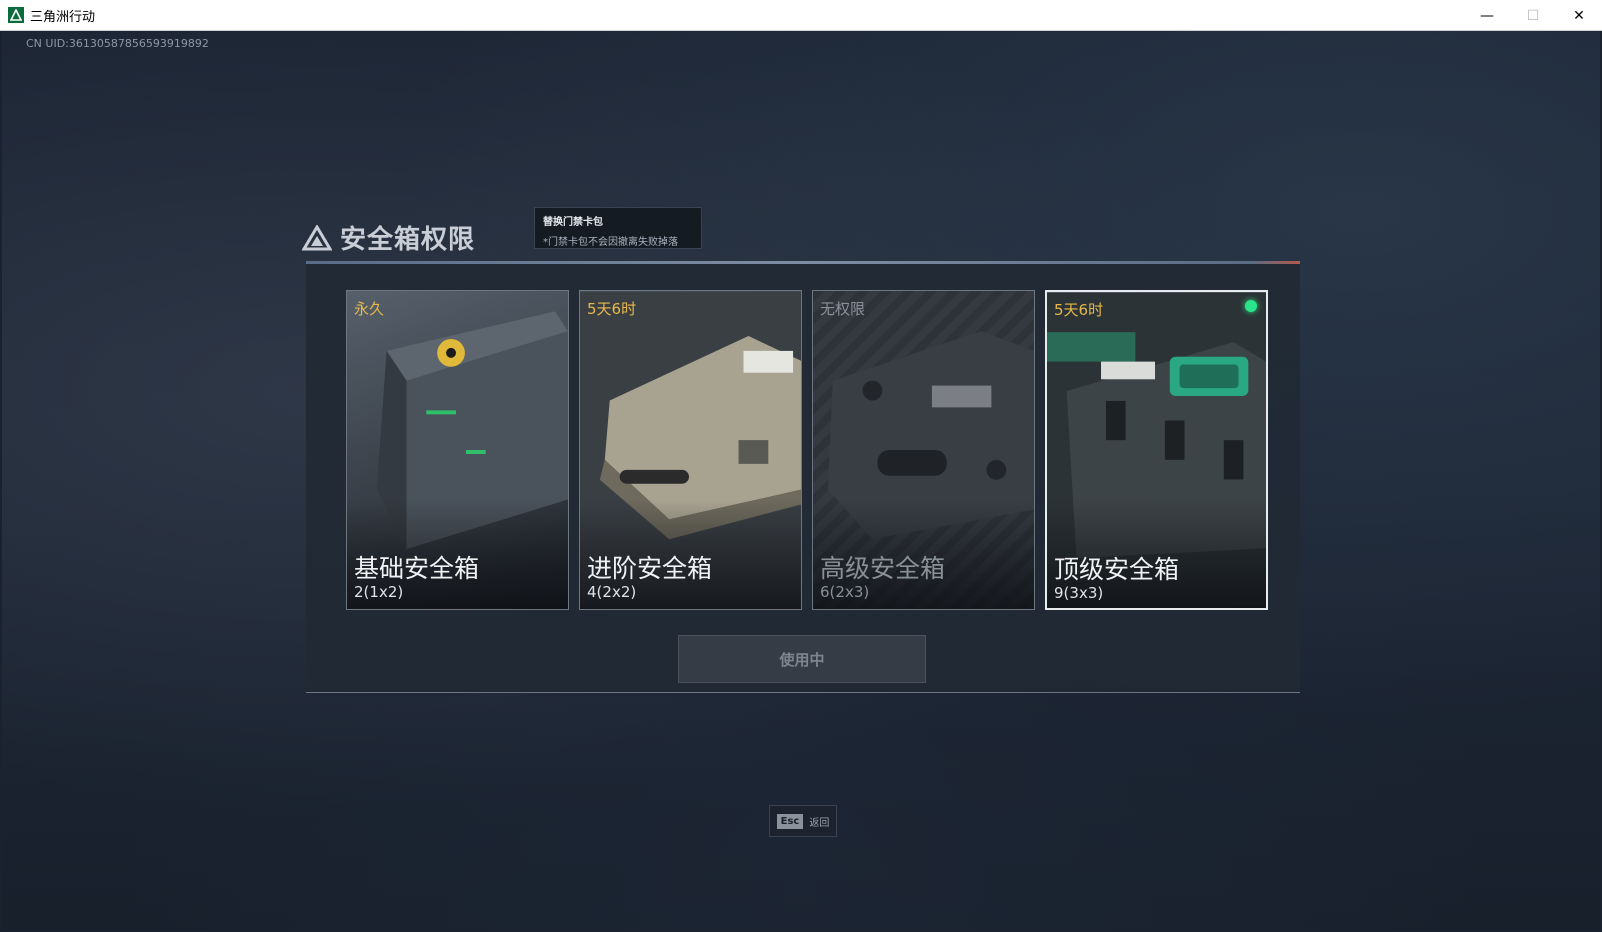  I want to click on panel-header: 安全箱权限, so click(388, 237).